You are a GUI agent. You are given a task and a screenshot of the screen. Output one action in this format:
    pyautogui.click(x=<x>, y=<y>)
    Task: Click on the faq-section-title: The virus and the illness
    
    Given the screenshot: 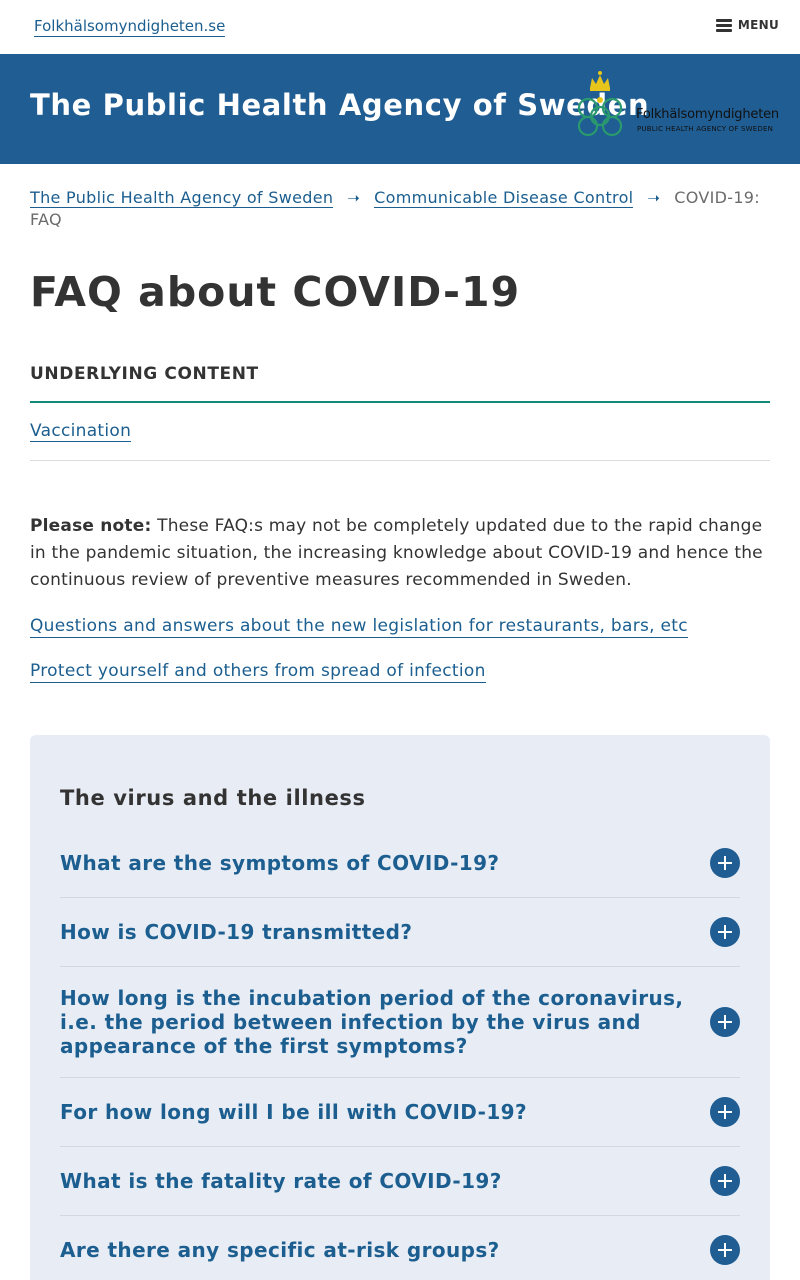 What is the action you would take?
    pyautogui.click(x=213, y=798)
    